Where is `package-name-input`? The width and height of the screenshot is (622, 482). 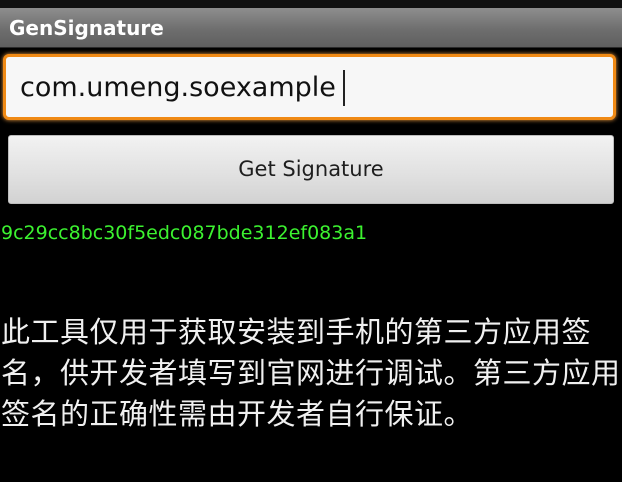 package-name-input is located at coordinates (309, 87).